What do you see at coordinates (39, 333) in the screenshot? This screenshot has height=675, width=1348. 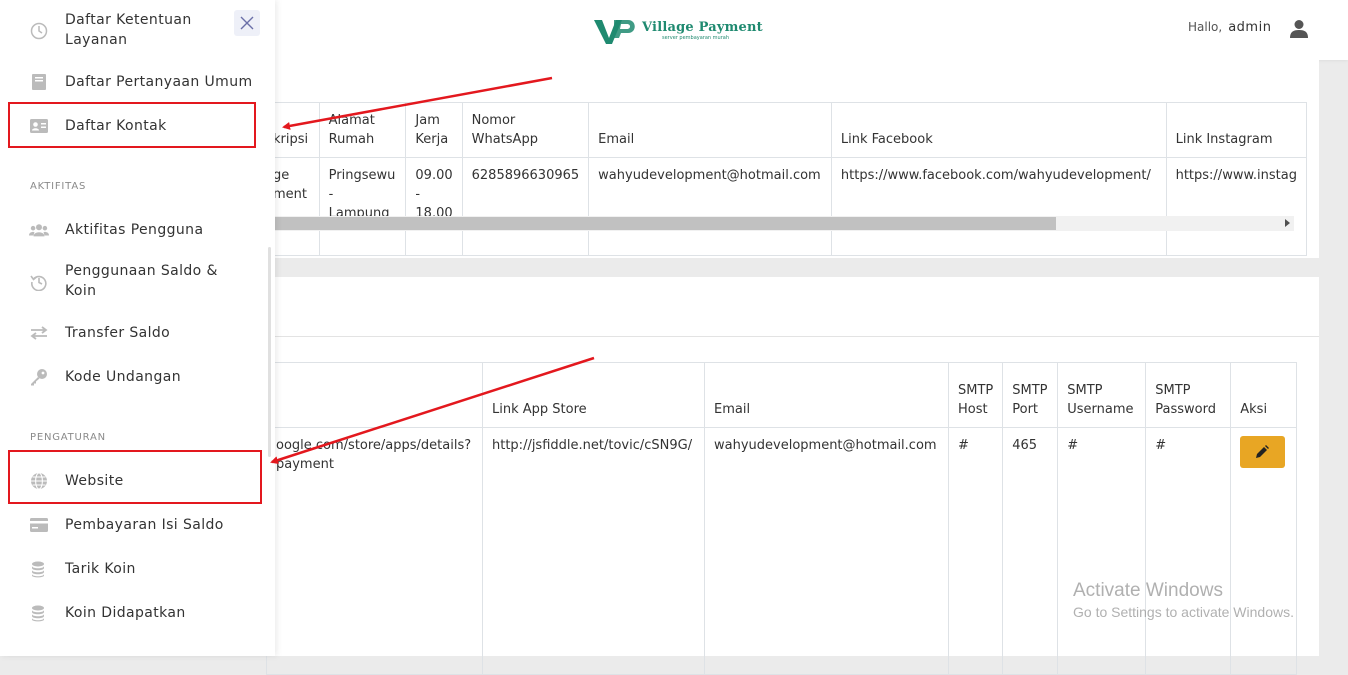 I see `transfer-icon` at bounding box center [39, 333].